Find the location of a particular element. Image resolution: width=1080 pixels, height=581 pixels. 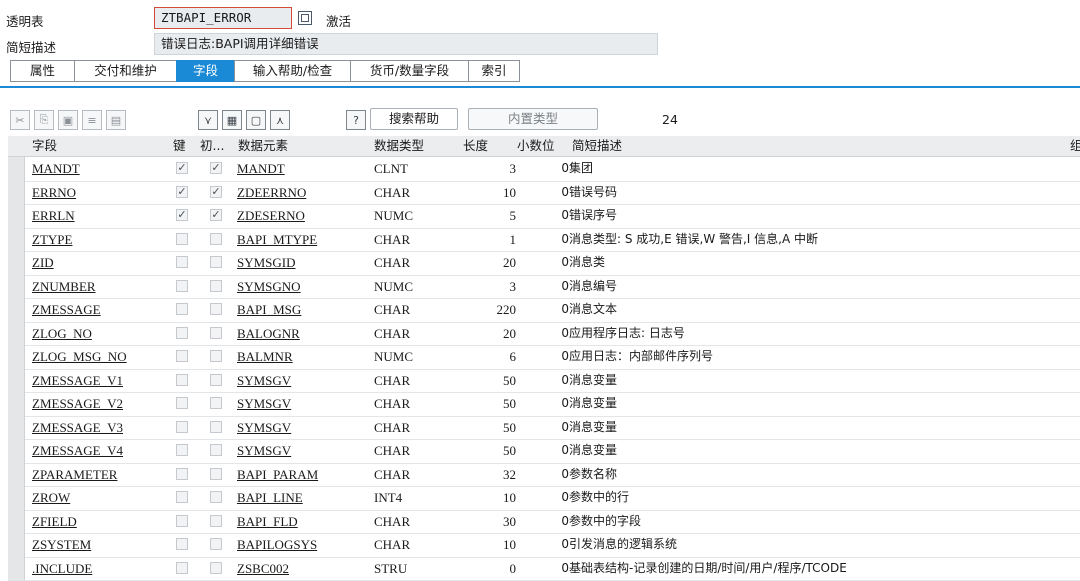

table-row: MANDT ✓ ✓ MANDT CLNT 3 0 集团 is located at coordinates (544, 169).